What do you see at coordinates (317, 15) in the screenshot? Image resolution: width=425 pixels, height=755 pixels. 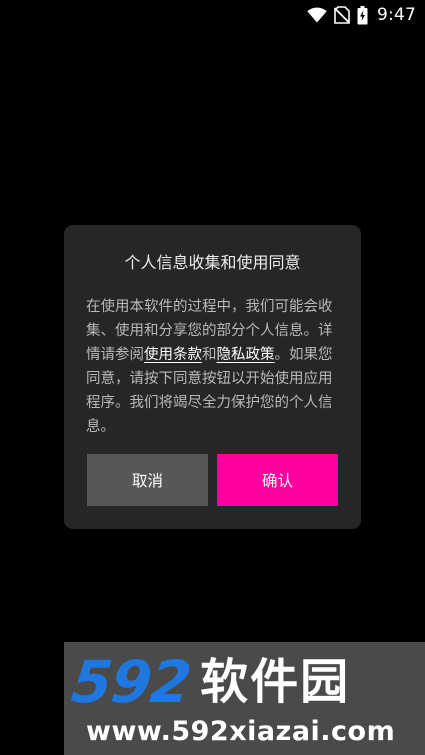 I see `wifi-icon` at bounding box center [317, 15].